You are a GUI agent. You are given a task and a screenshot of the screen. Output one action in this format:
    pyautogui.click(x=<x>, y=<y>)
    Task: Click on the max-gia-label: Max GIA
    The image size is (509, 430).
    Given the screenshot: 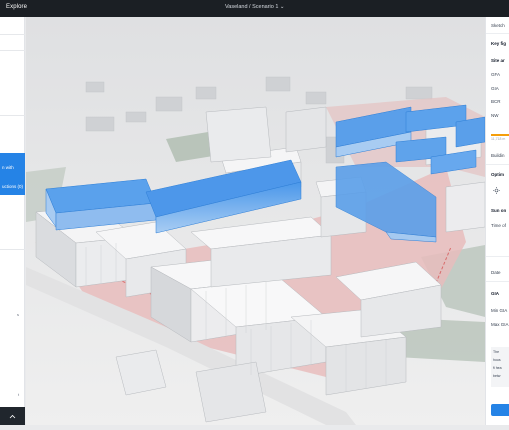 What is the action you would take?
    pyautogui.click(x=500, y=324)
    